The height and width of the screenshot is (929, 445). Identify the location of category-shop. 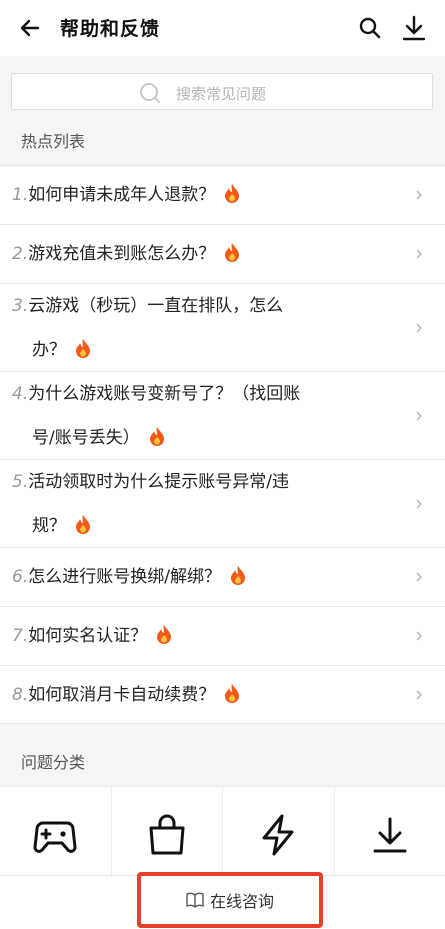
(167, 831).